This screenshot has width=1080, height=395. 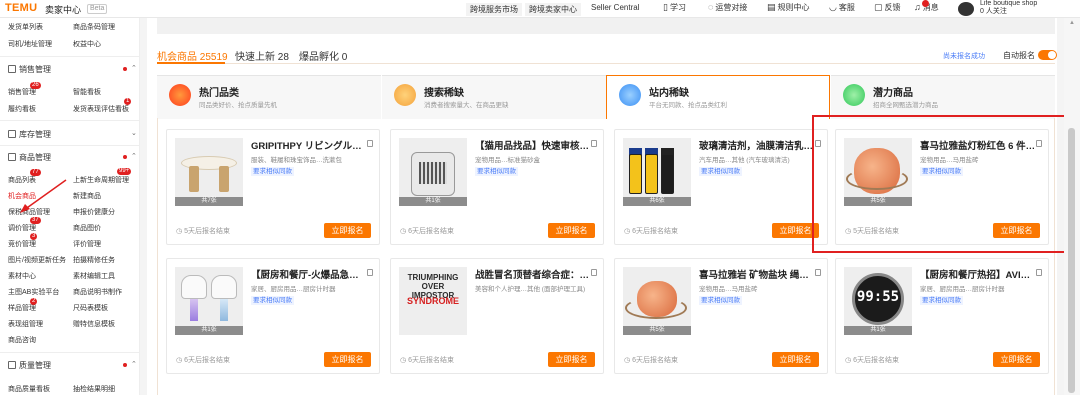 I want to click on sidebar-item-media-update: 图片/视频更新任务, so click(x=37, y=260).